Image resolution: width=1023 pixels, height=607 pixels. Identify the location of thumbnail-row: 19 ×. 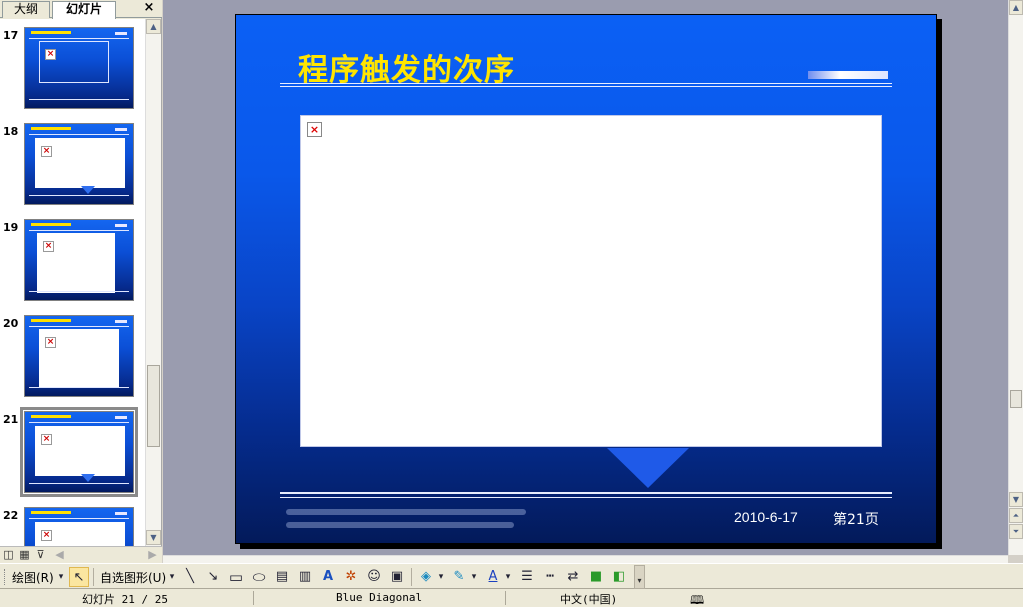
(72, 262).